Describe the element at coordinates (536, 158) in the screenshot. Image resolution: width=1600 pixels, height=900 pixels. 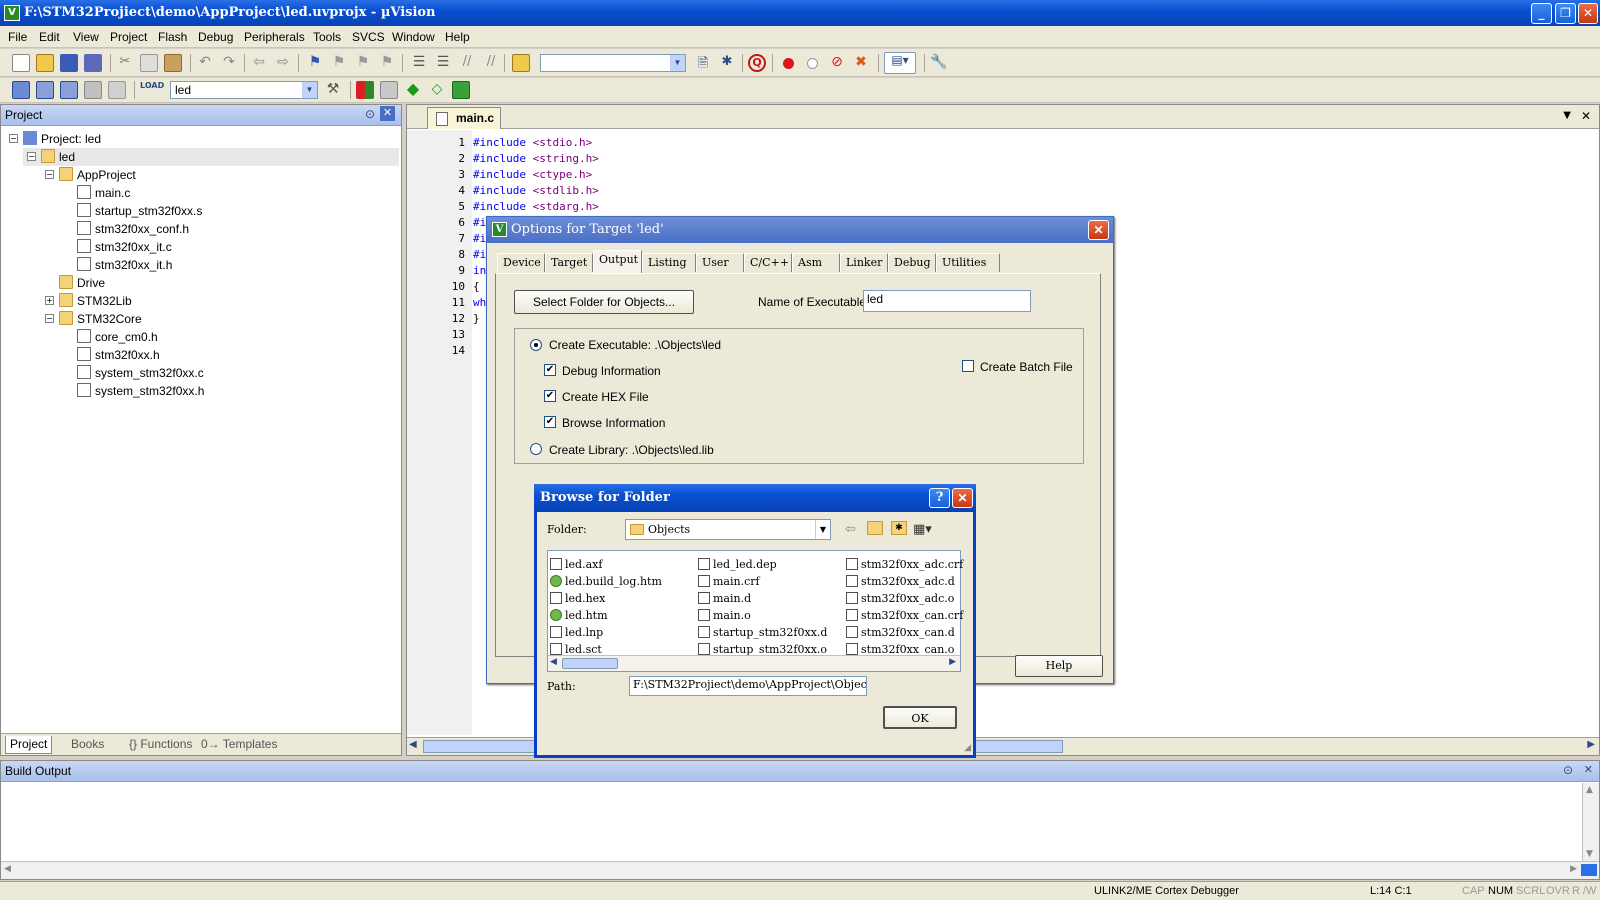
I see `code-line: #include <string.h>` at that location.